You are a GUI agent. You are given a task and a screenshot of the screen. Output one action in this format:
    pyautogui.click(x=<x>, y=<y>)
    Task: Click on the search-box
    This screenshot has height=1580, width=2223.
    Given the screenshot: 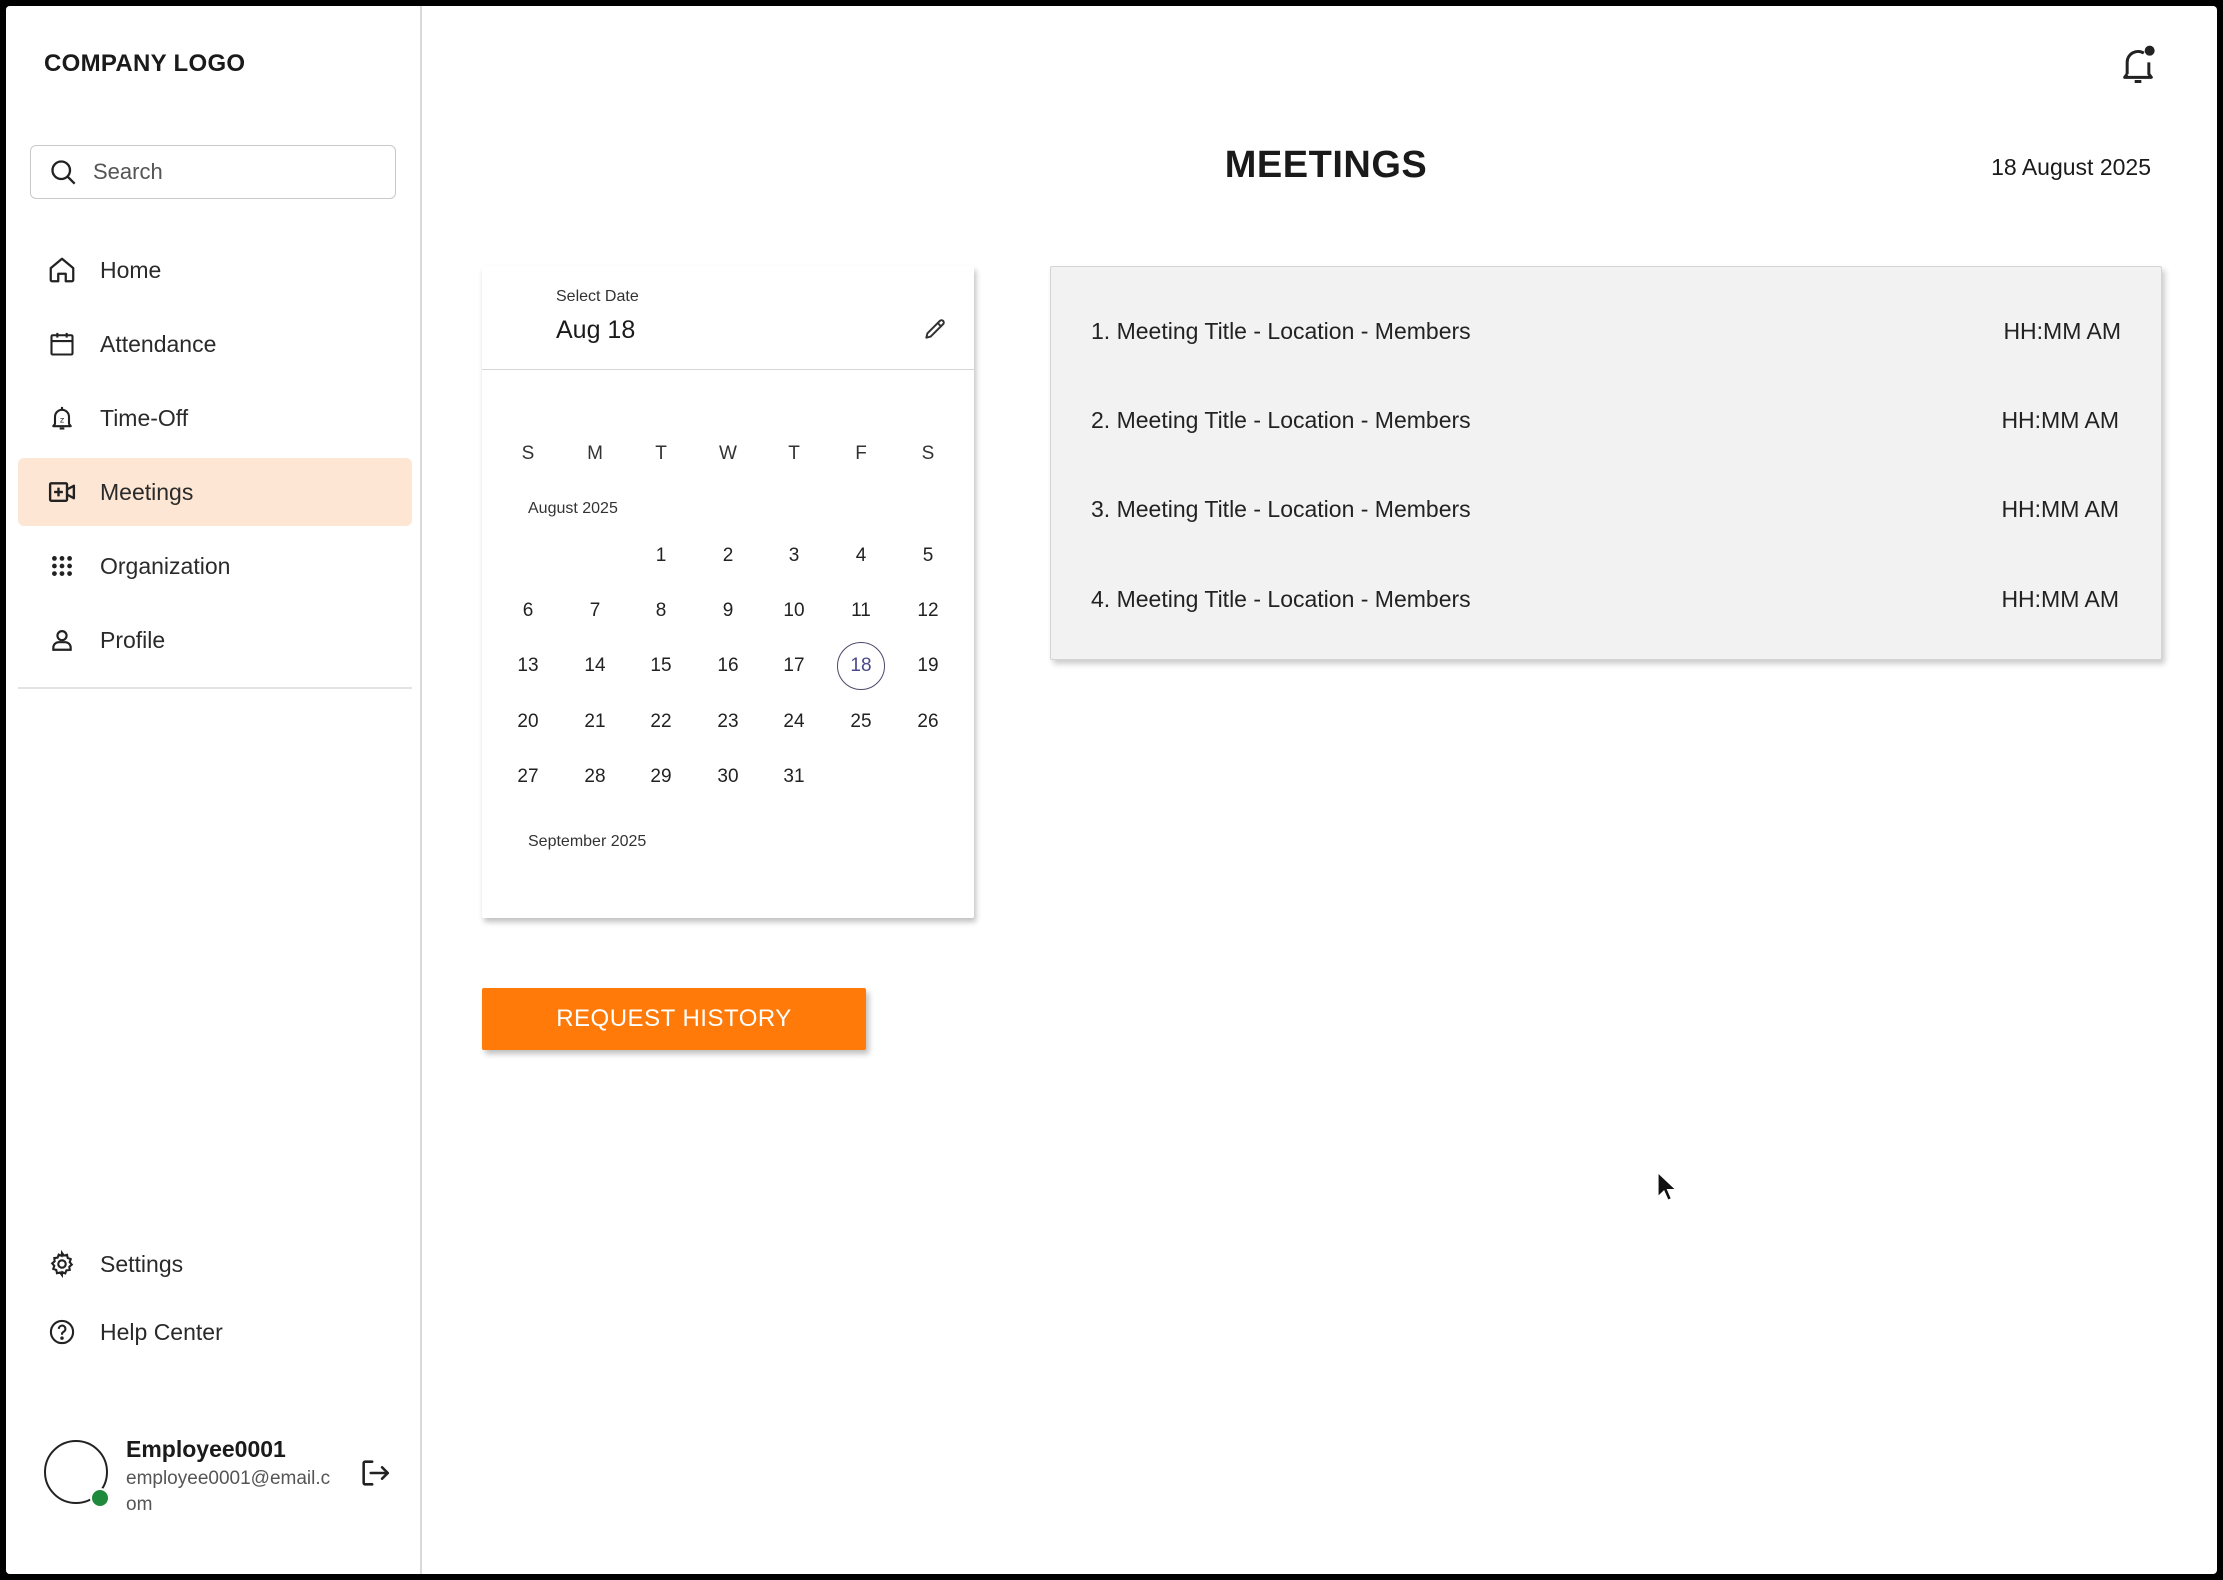 What is the action you would take?
    pyautogui.click(x=213, y=172)
    